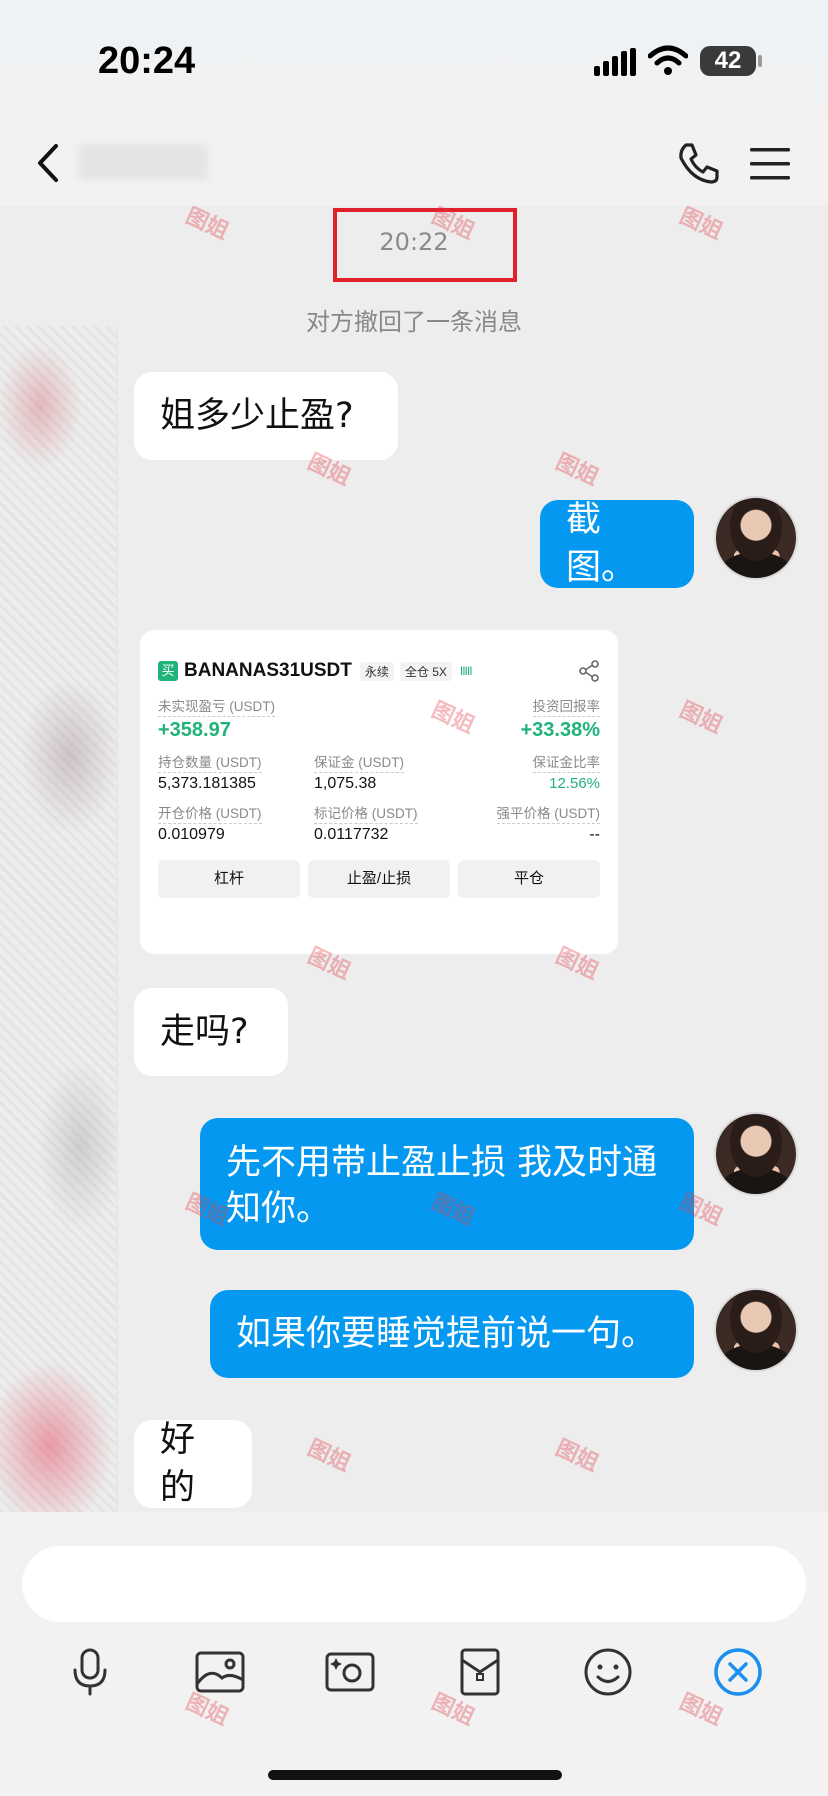  What do you see at coordinates (566, 707) in the screenshot?
I see `roi-label: 投资回报率` at bounding box center [566, 707].